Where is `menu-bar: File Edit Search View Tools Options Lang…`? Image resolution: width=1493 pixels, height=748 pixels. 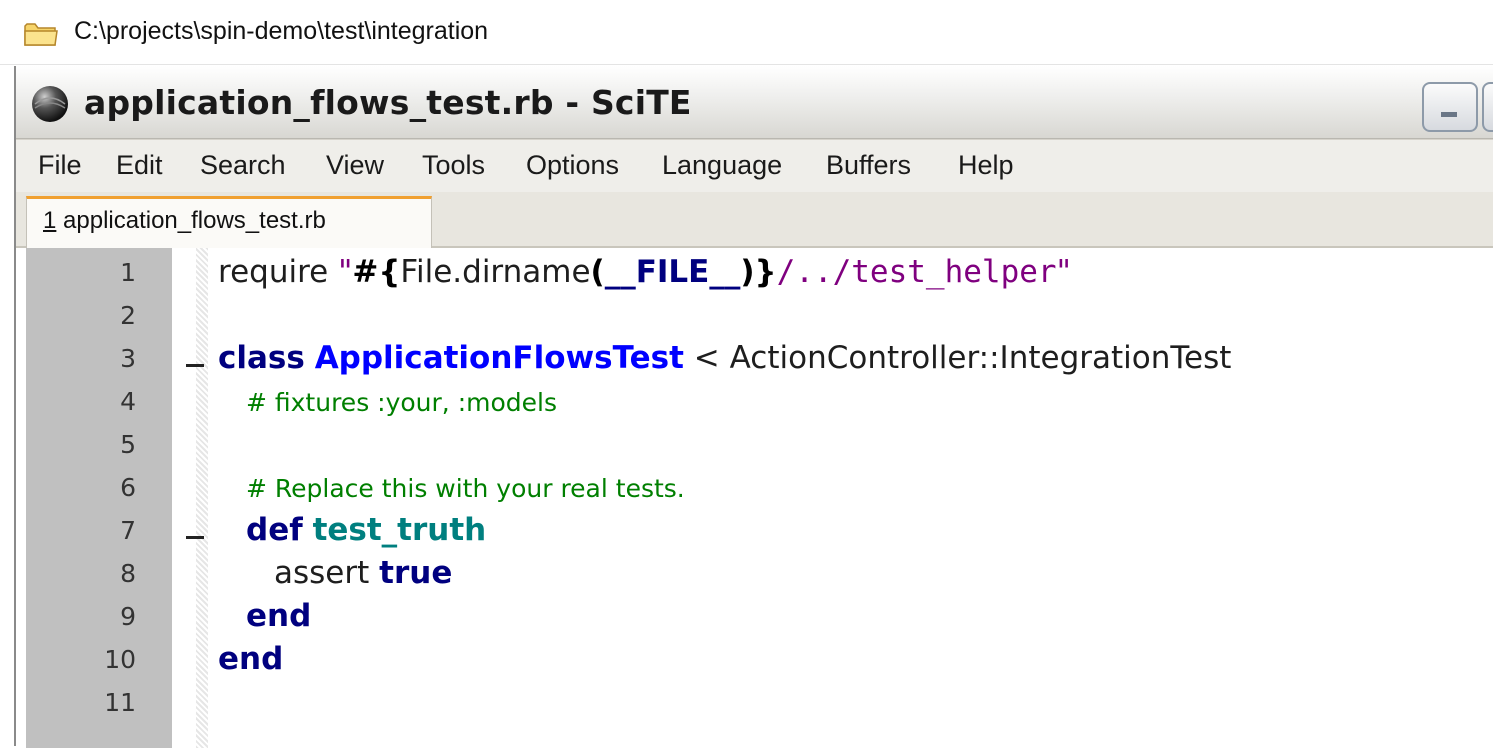 menu-bar: File Edit Search View Tools Options Lang… is located at coordinates (754, 166).